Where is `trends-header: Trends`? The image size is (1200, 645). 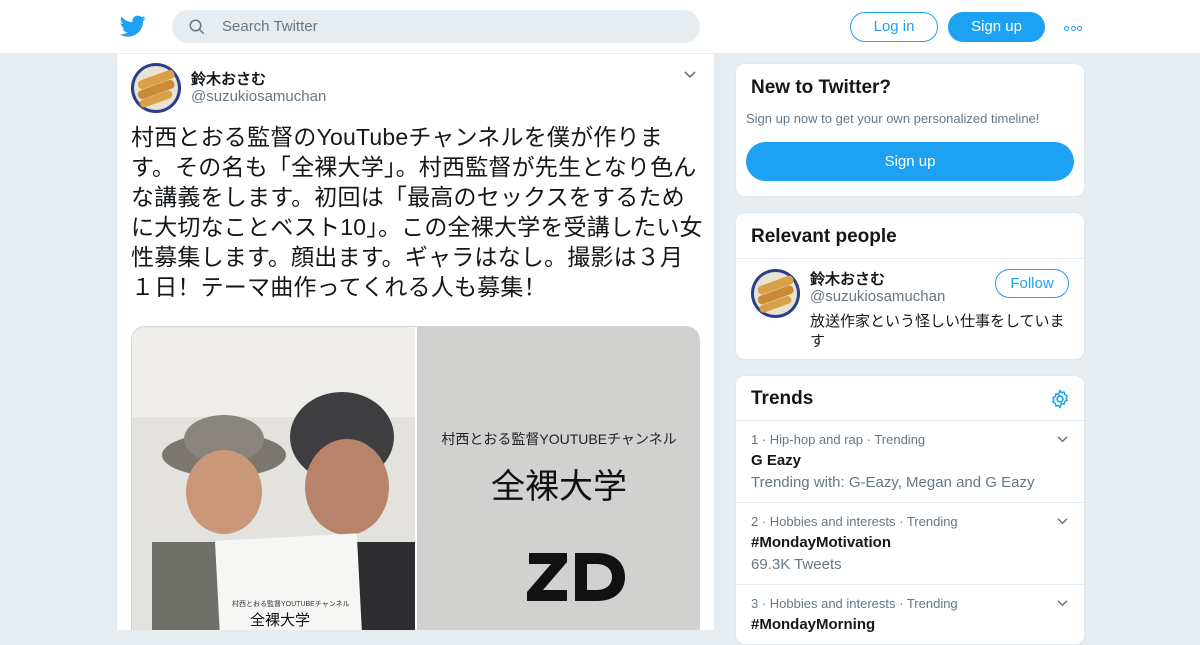 trends-header: Trends is located at coordinates (910, 398).